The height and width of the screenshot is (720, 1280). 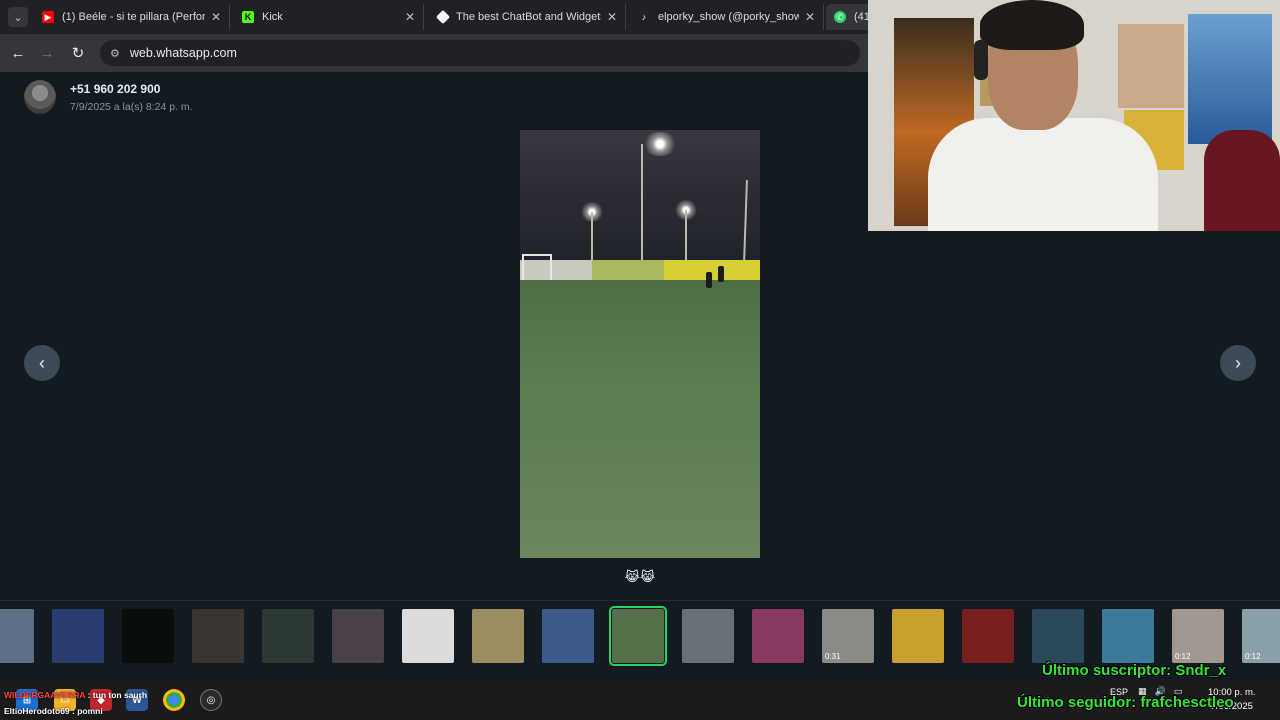 I want to click on chevron-right-icon: ›, so click(x=1238, y=362).